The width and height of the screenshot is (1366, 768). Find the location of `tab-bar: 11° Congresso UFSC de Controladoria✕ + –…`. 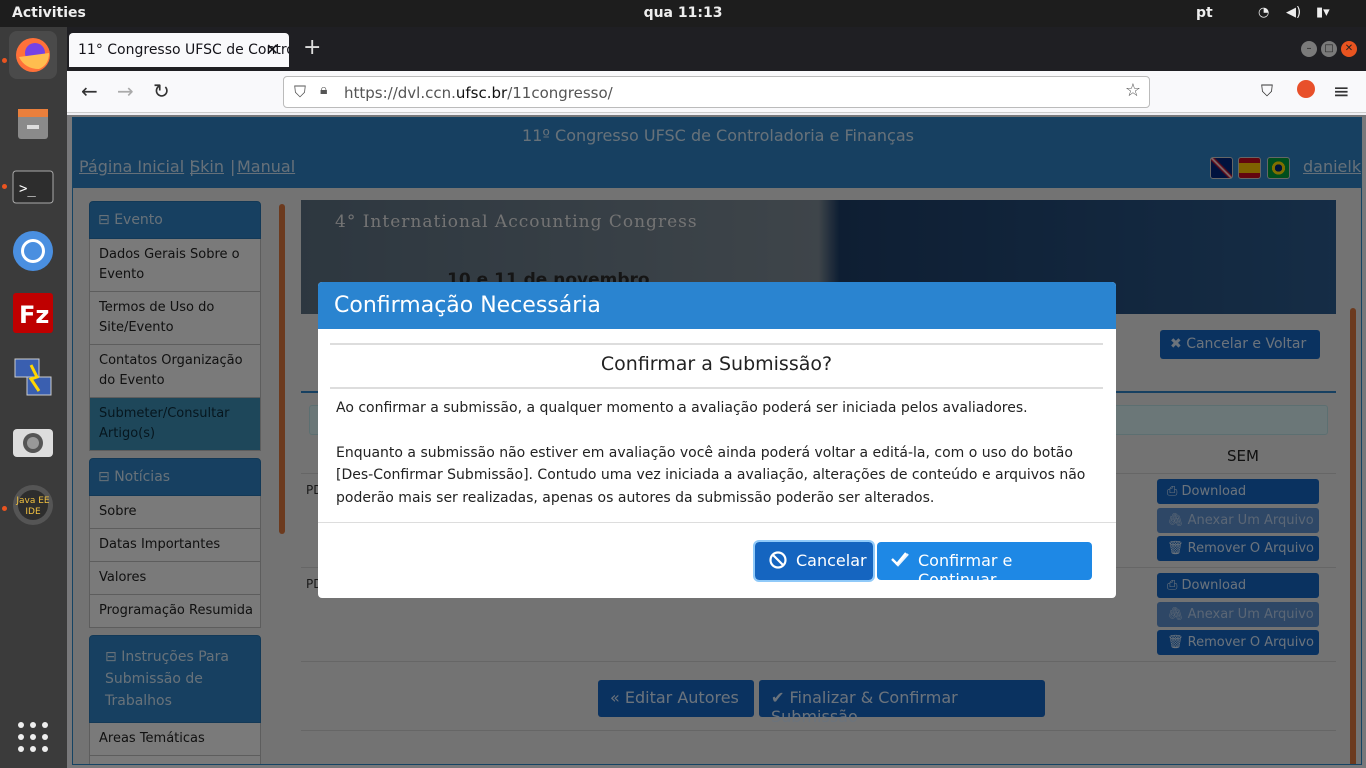

tab-bar: 11° Congresso UFSC de Controladoria✕ + –… is located at coordinates (716, 49).